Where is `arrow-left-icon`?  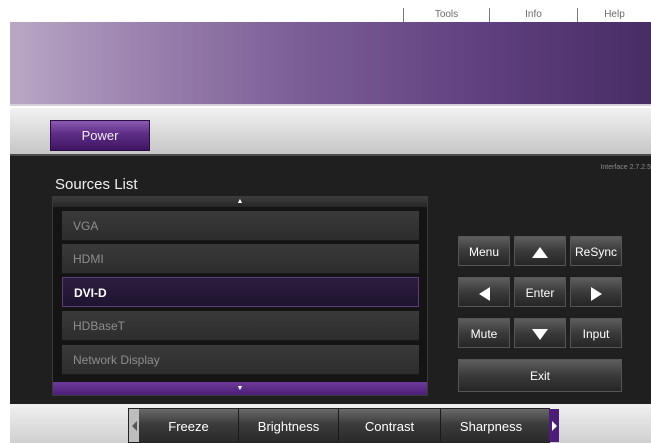 arrow-left-icon is located at coordinates (484, 293).